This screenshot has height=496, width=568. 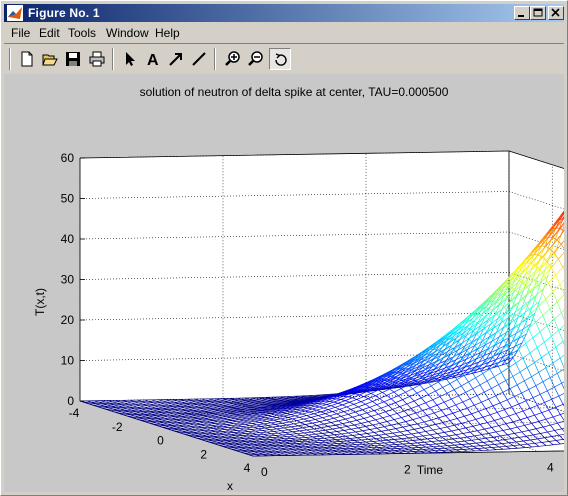 I want to click on minimize-icon, so click(x=521, y=16).